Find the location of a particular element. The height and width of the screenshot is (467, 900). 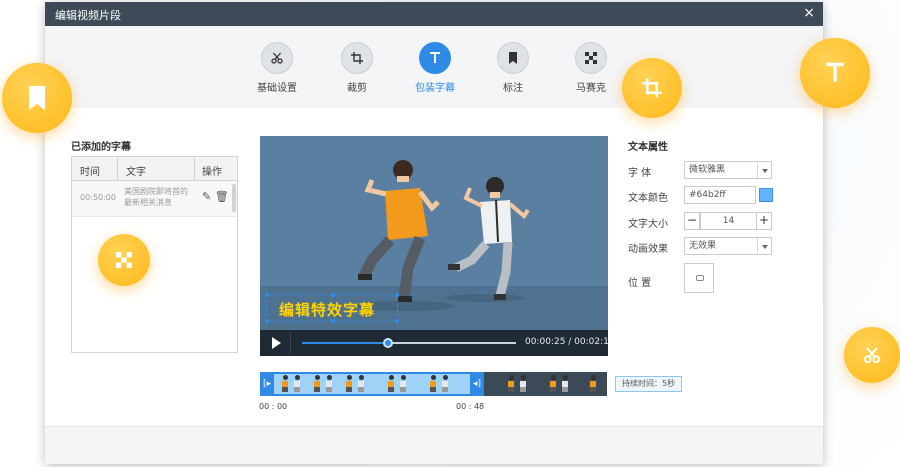

caption-overlay: 编辑特效字幕 is located at coordinates (332, 308).